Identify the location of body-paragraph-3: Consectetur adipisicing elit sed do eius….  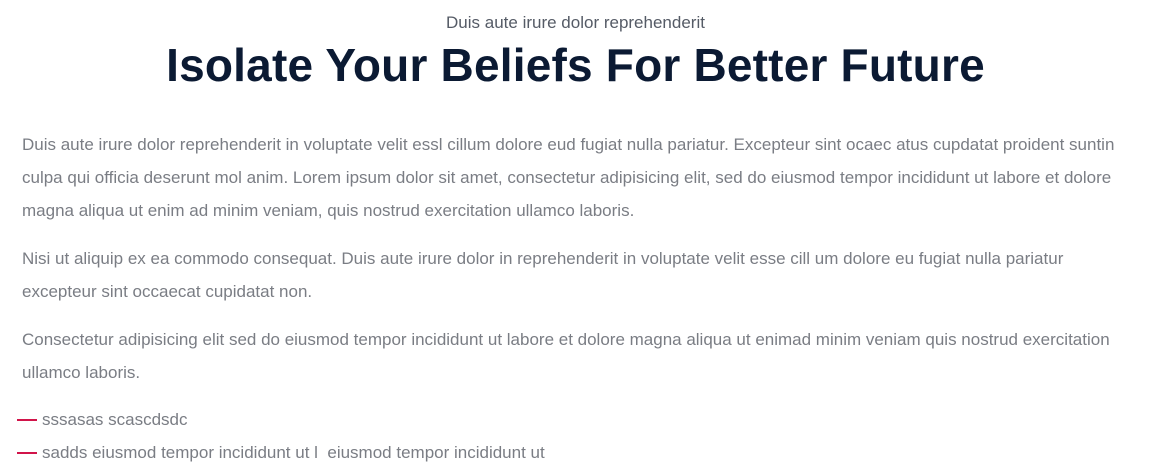
(566, 356).